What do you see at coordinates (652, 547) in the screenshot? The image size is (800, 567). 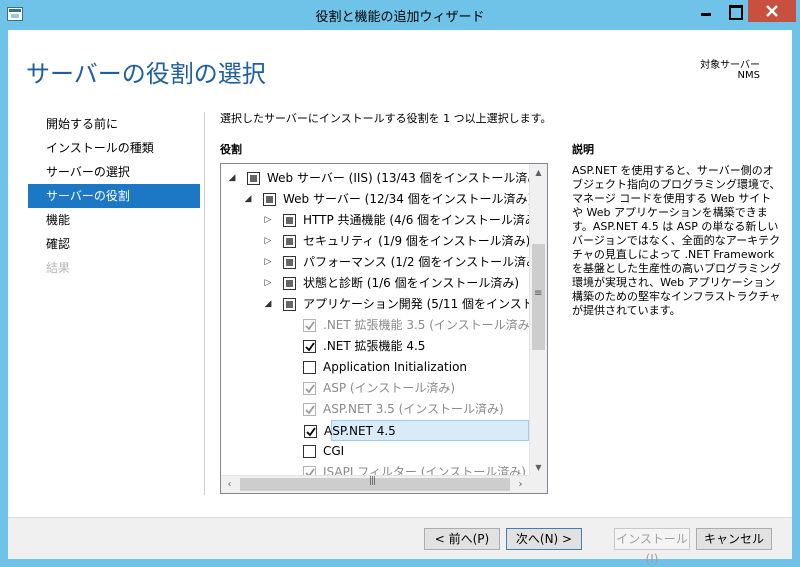 I see `install-button: インストール(I)` at bounding box center [652, 547].